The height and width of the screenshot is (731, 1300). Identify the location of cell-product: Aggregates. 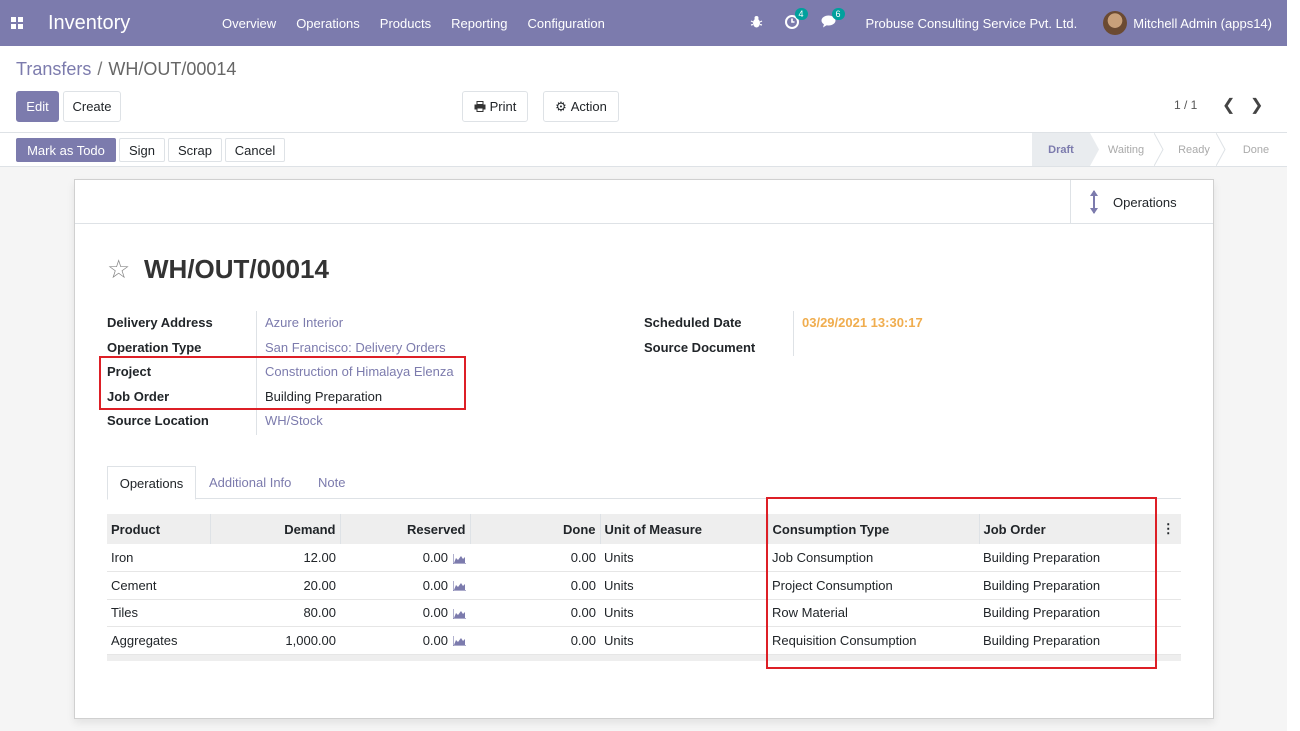
(158, 640).